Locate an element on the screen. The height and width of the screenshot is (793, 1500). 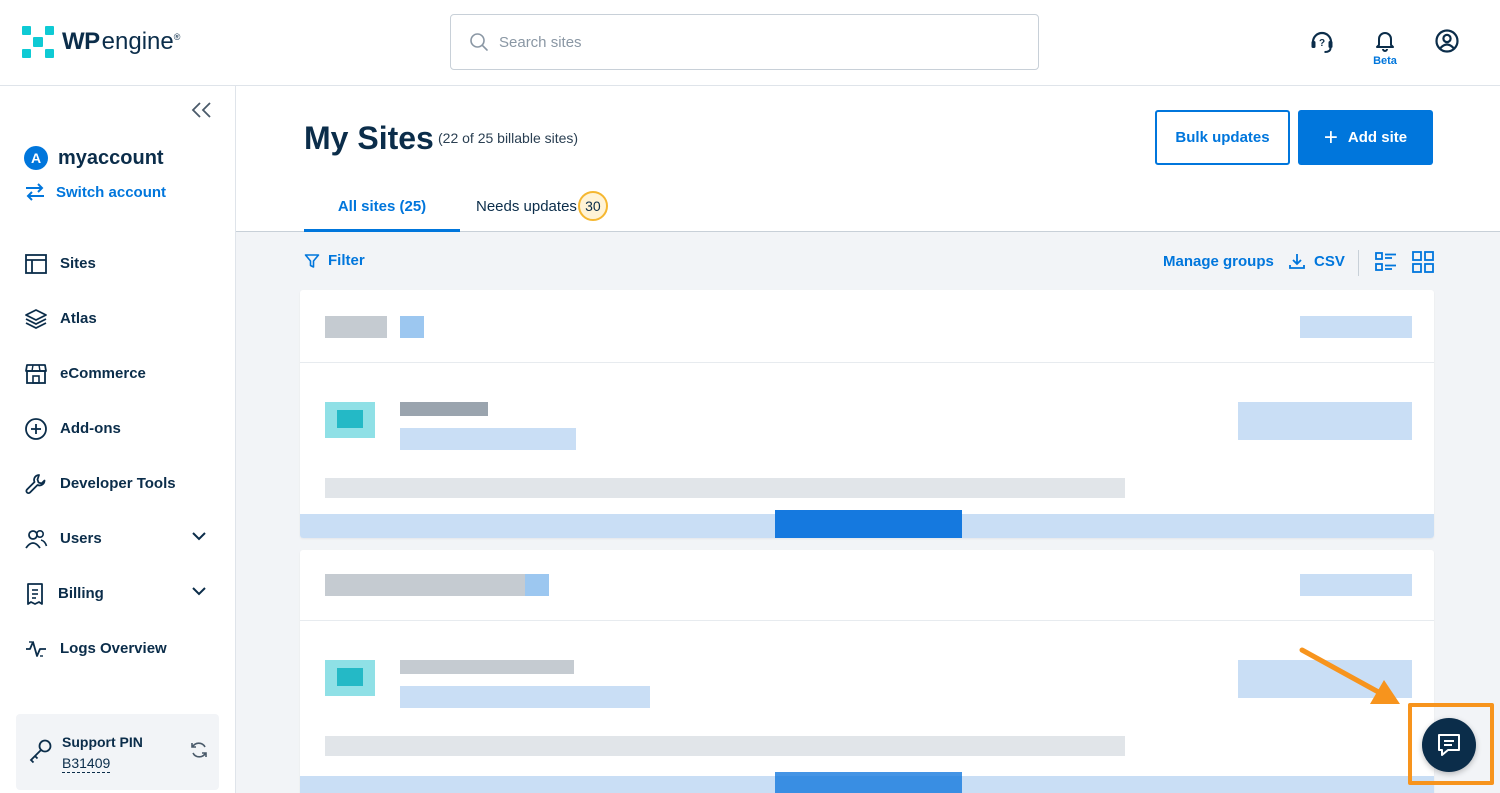
support-pin-panel: Support PIN B31409 is located at coordinates (117, 752).